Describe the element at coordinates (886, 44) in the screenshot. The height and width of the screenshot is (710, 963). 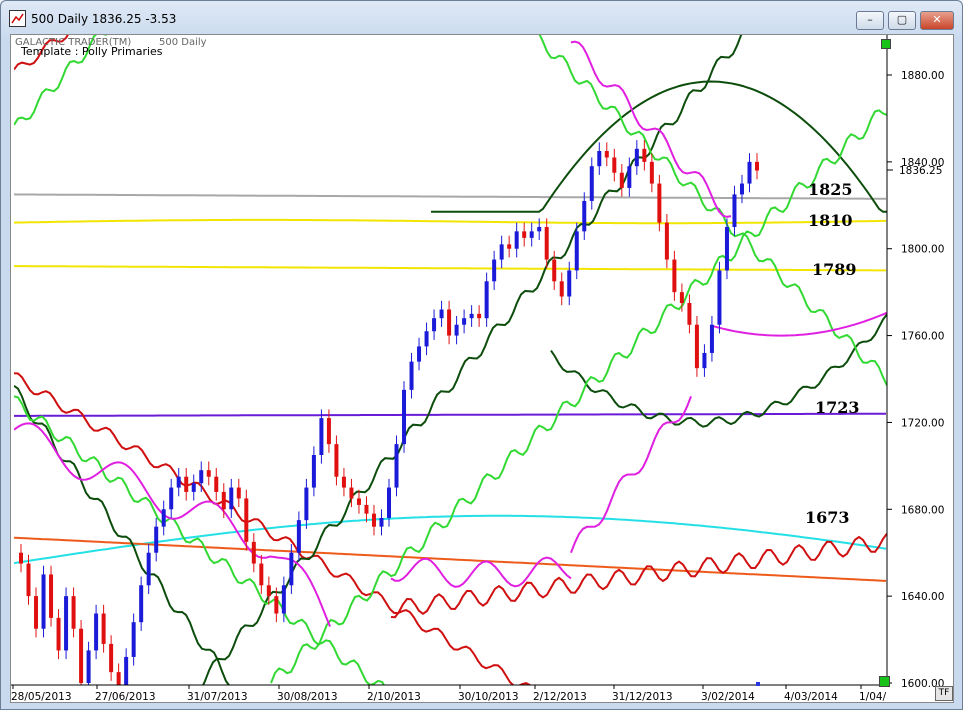
I see `scroll-top-marker` at that location.